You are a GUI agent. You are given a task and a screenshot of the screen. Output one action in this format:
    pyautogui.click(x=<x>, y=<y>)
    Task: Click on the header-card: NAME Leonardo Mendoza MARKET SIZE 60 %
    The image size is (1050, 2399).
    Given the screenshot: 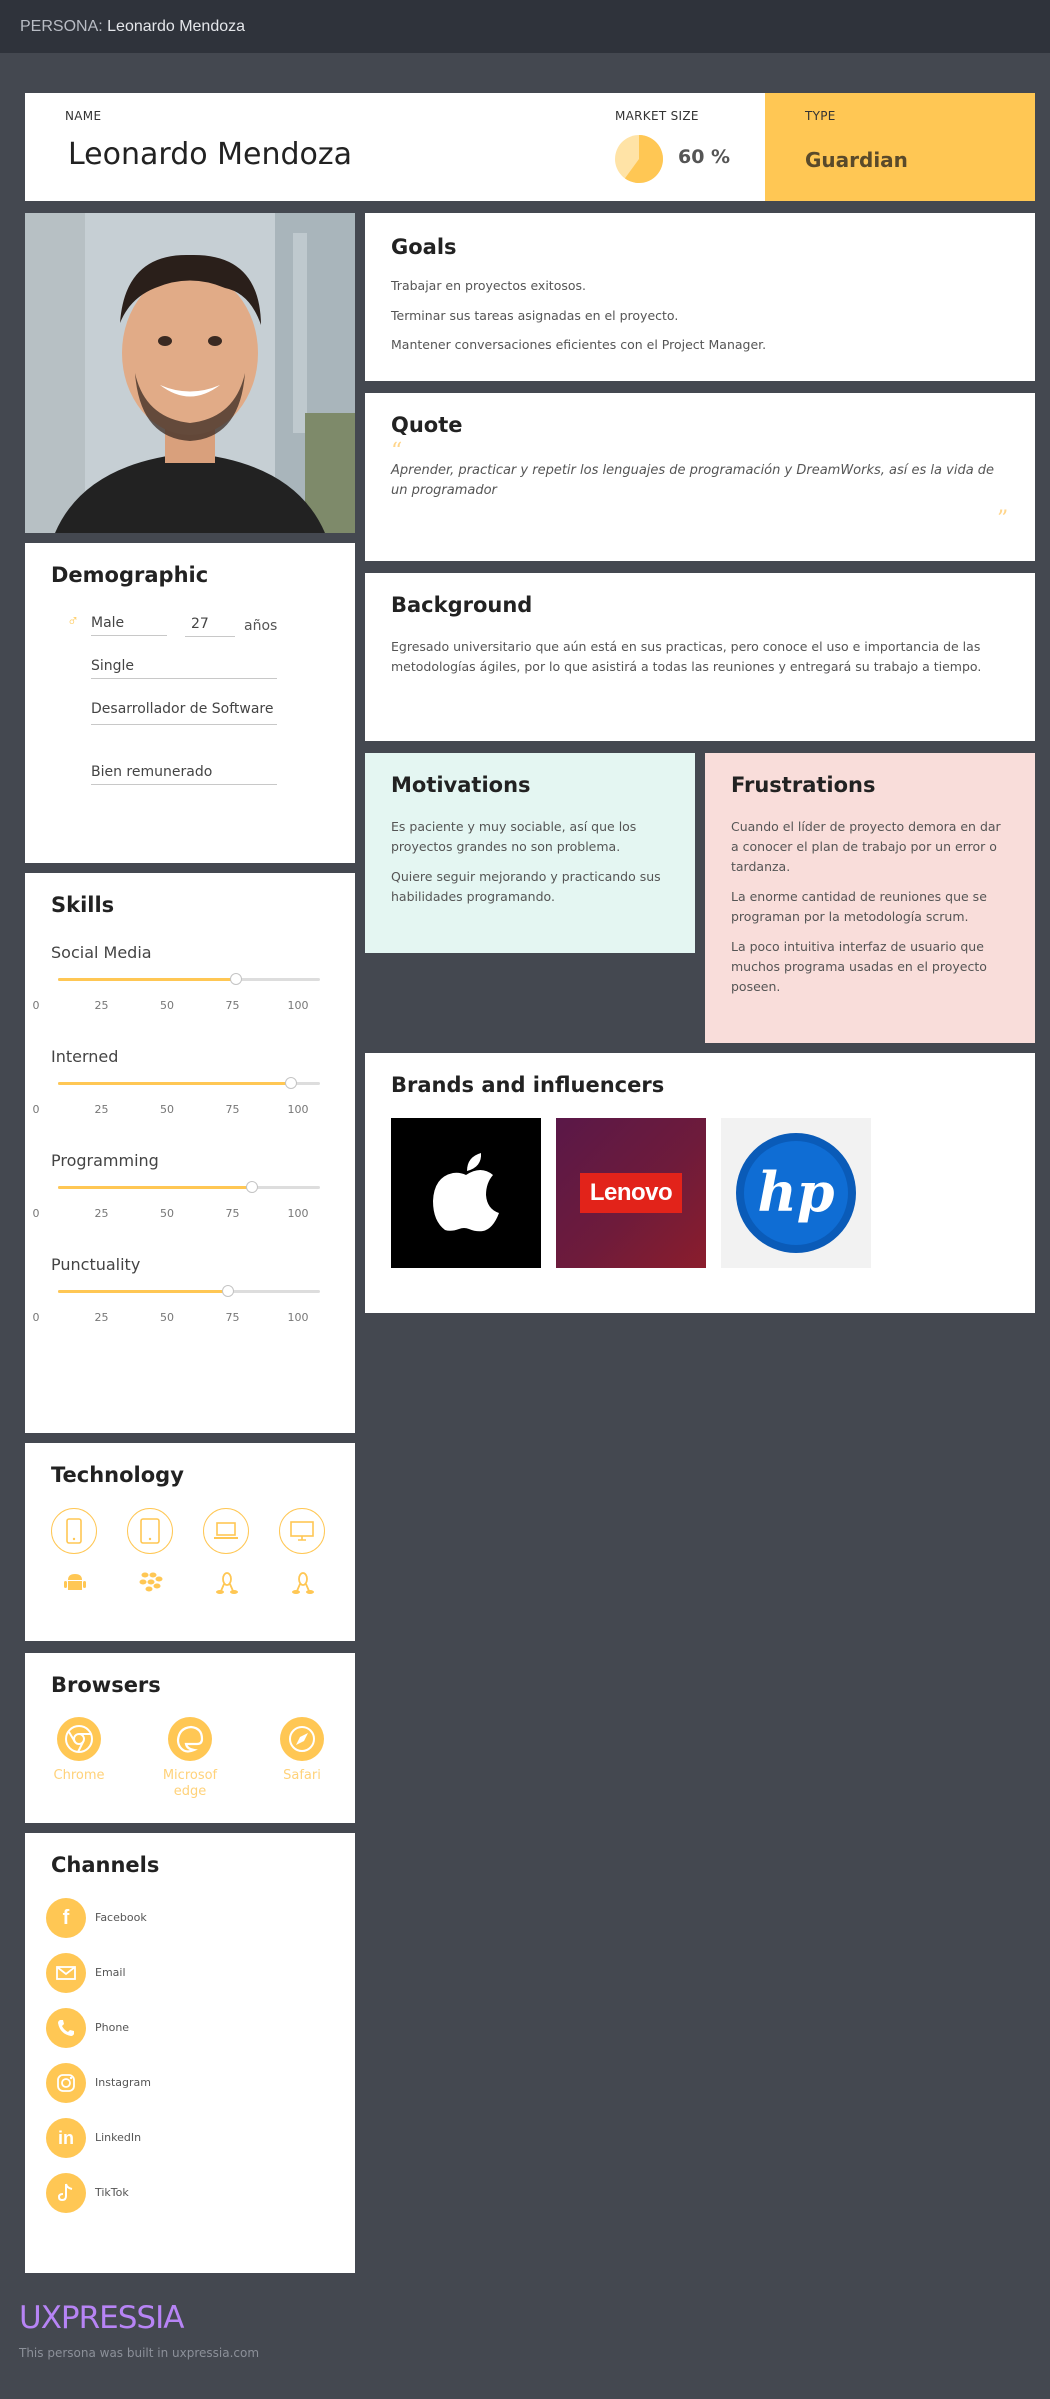 What is the action you would take?
    pyautogui.click(x=395, y=147)
    